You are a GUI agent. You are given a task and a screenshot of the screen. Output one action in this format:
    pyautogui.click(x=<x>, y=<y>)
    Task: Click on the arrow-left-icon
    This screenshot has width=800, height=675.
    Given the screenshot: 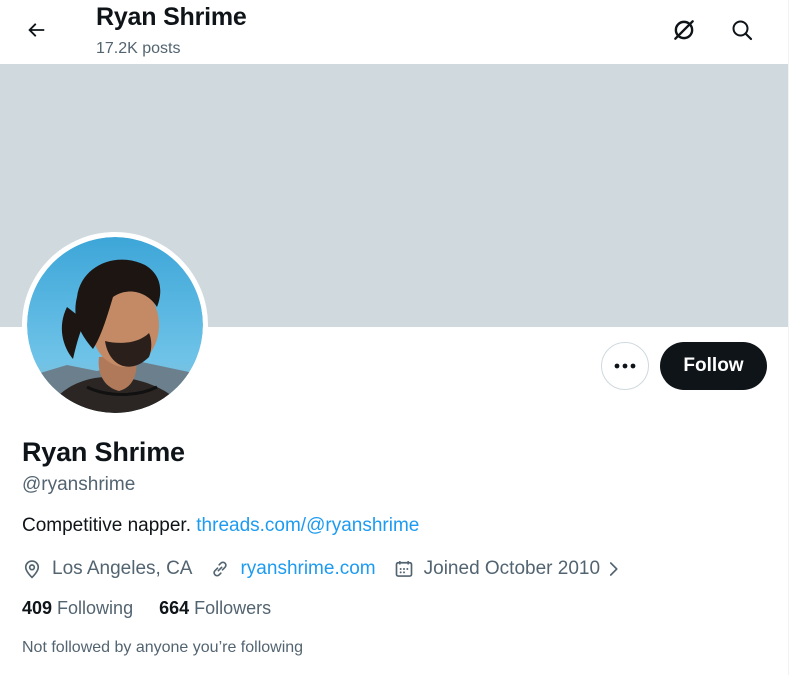 What is the action you would take?
    pyautogui.click(x=36, y=30)
    